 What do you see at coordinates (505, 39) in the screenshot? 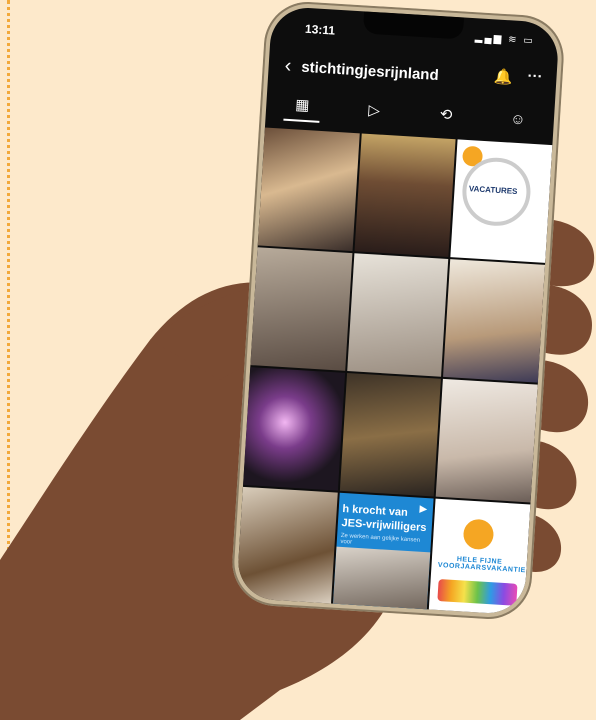
I see `status-icons: ▂▄▆ ≋ ▭` at bounding box center [505, 39].